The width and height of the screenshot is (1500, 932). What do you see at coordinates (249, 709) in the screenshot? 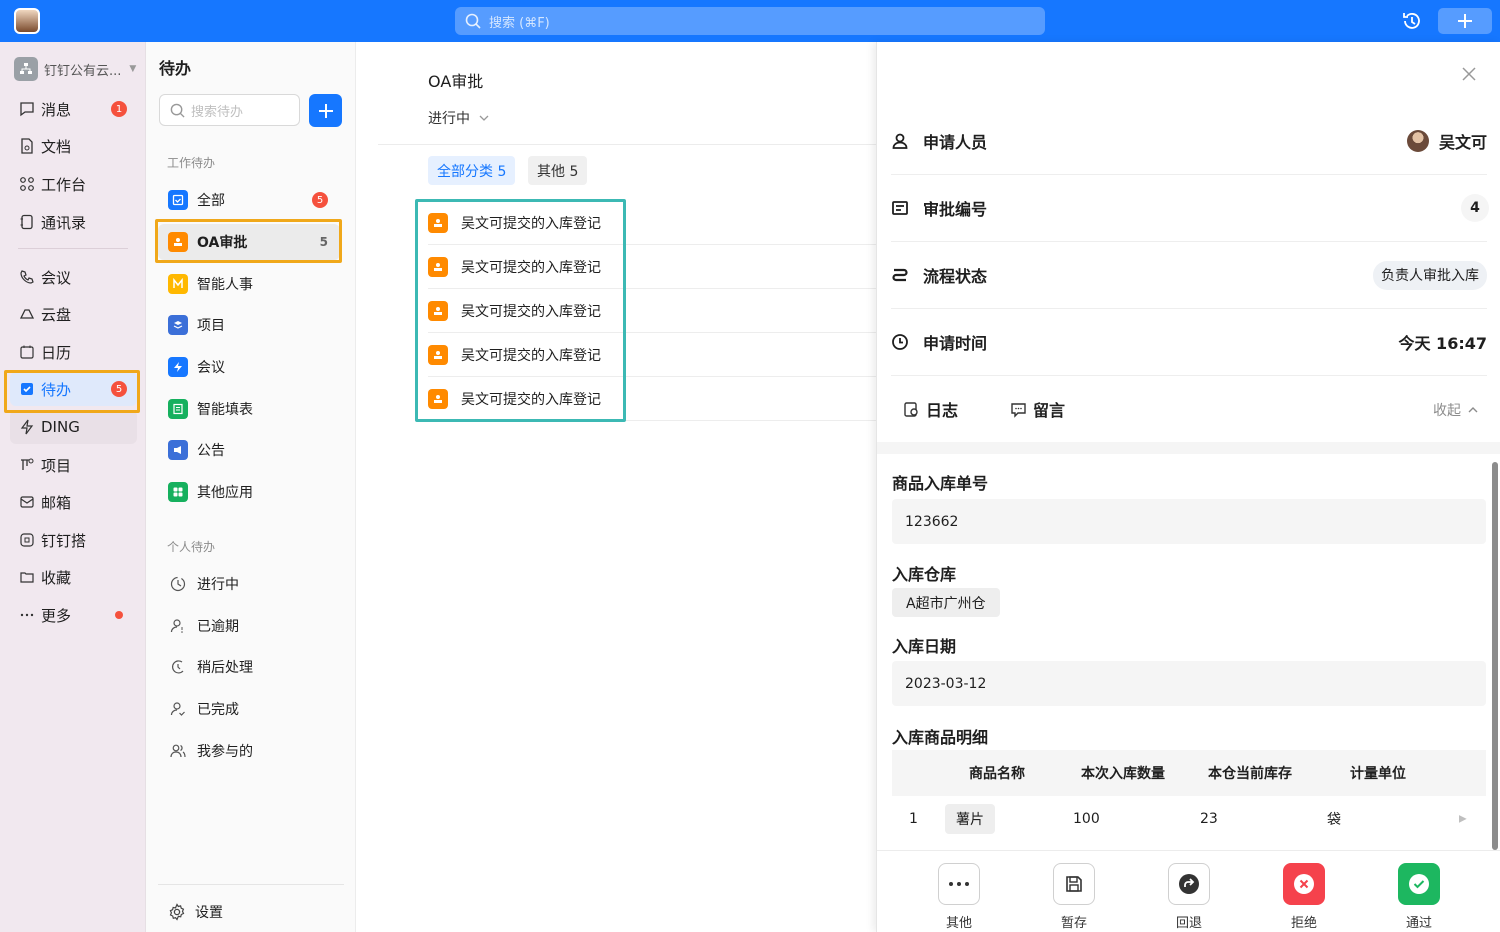
I see `personal-completed: 已完成` at bounding box center [249, 709].